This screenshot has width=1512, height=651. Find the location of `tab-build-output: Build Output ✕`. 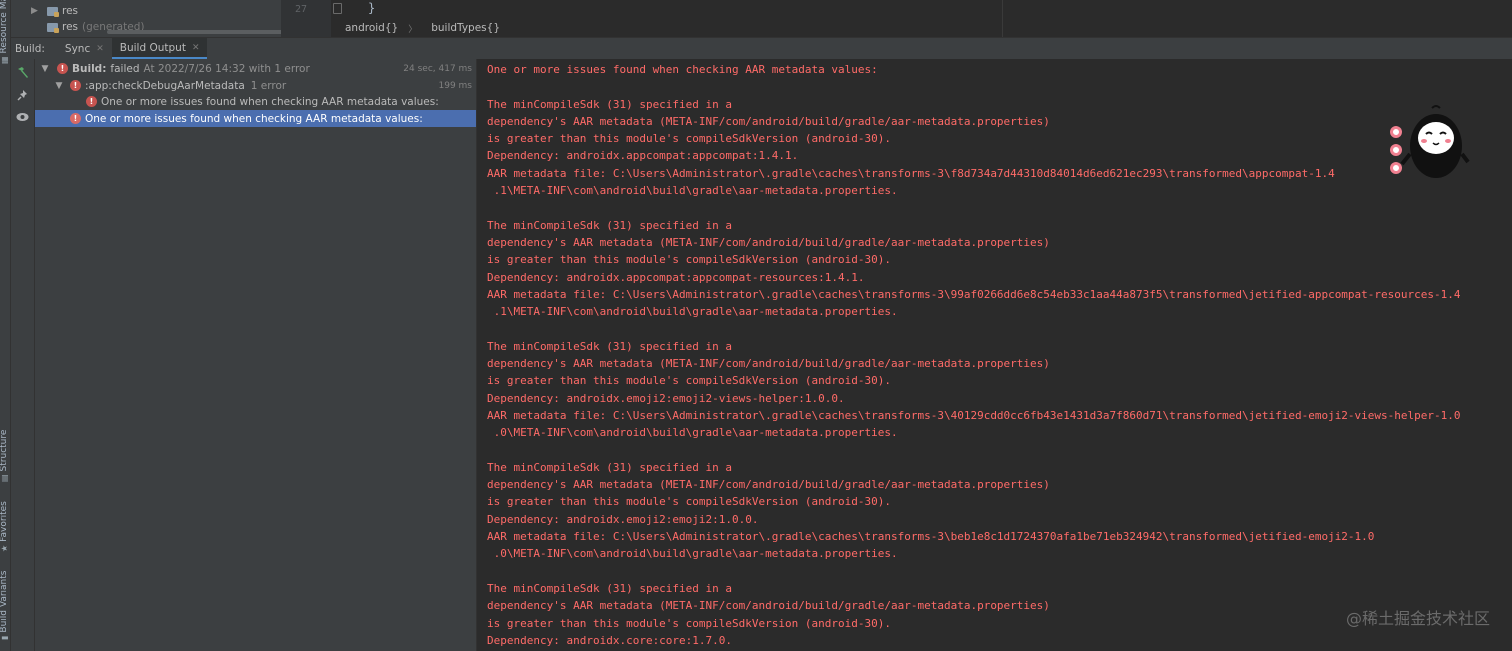

tab-build-output: Build Output ✕ is located at coordinates (159, 48).